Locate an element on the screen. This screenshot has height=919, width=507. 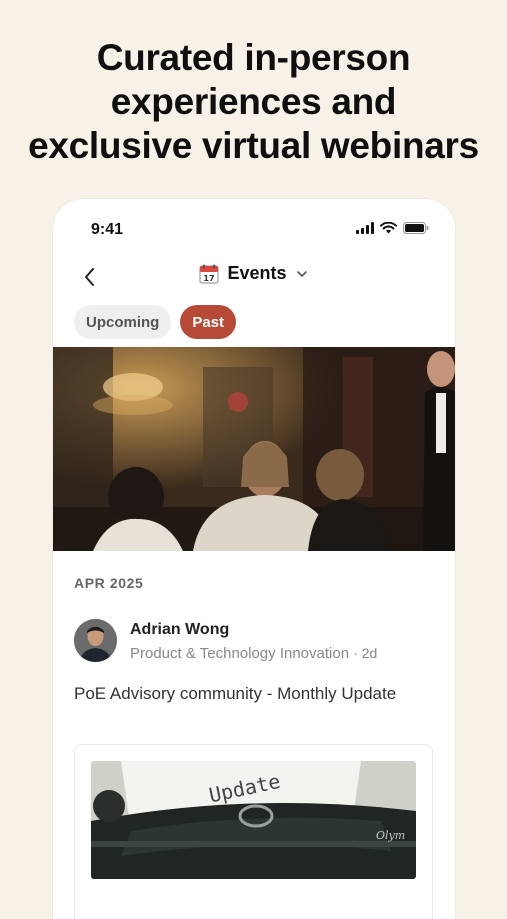
calendar-icon: 17 is located at coordinates (209, 273).